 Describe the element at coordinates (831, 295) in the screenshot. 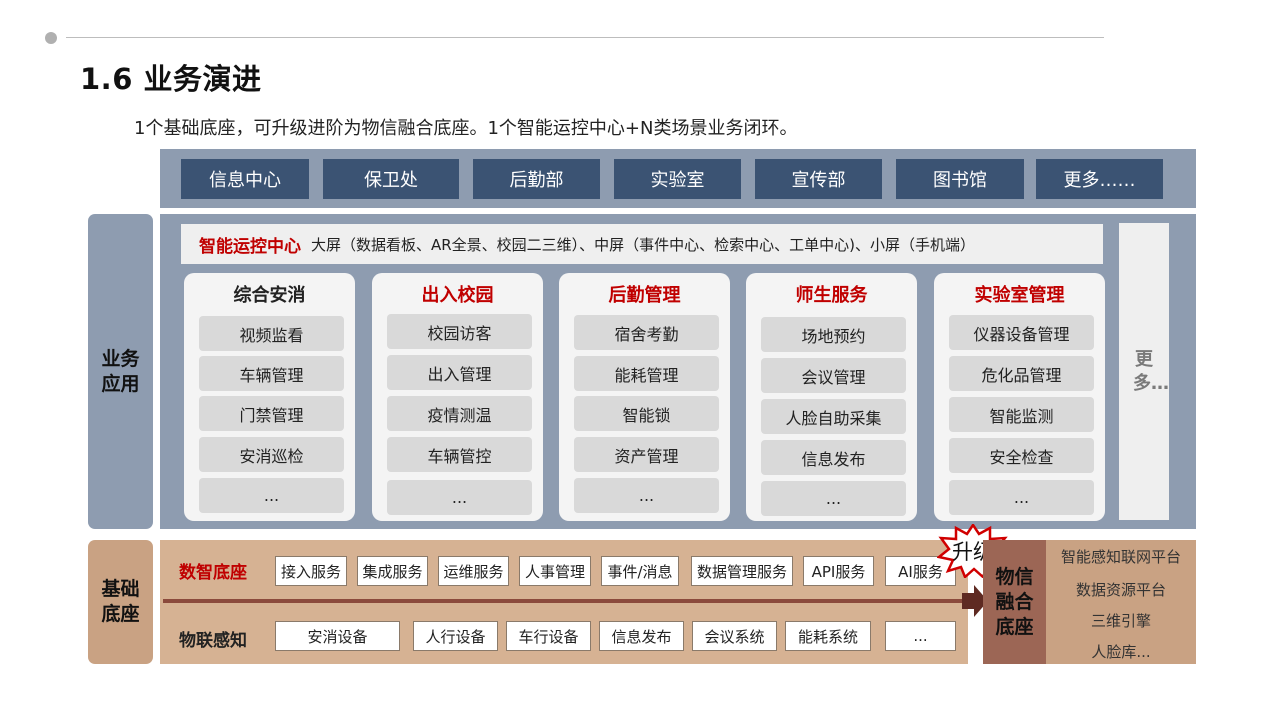

I see `card-title: 师生服务` at that location.